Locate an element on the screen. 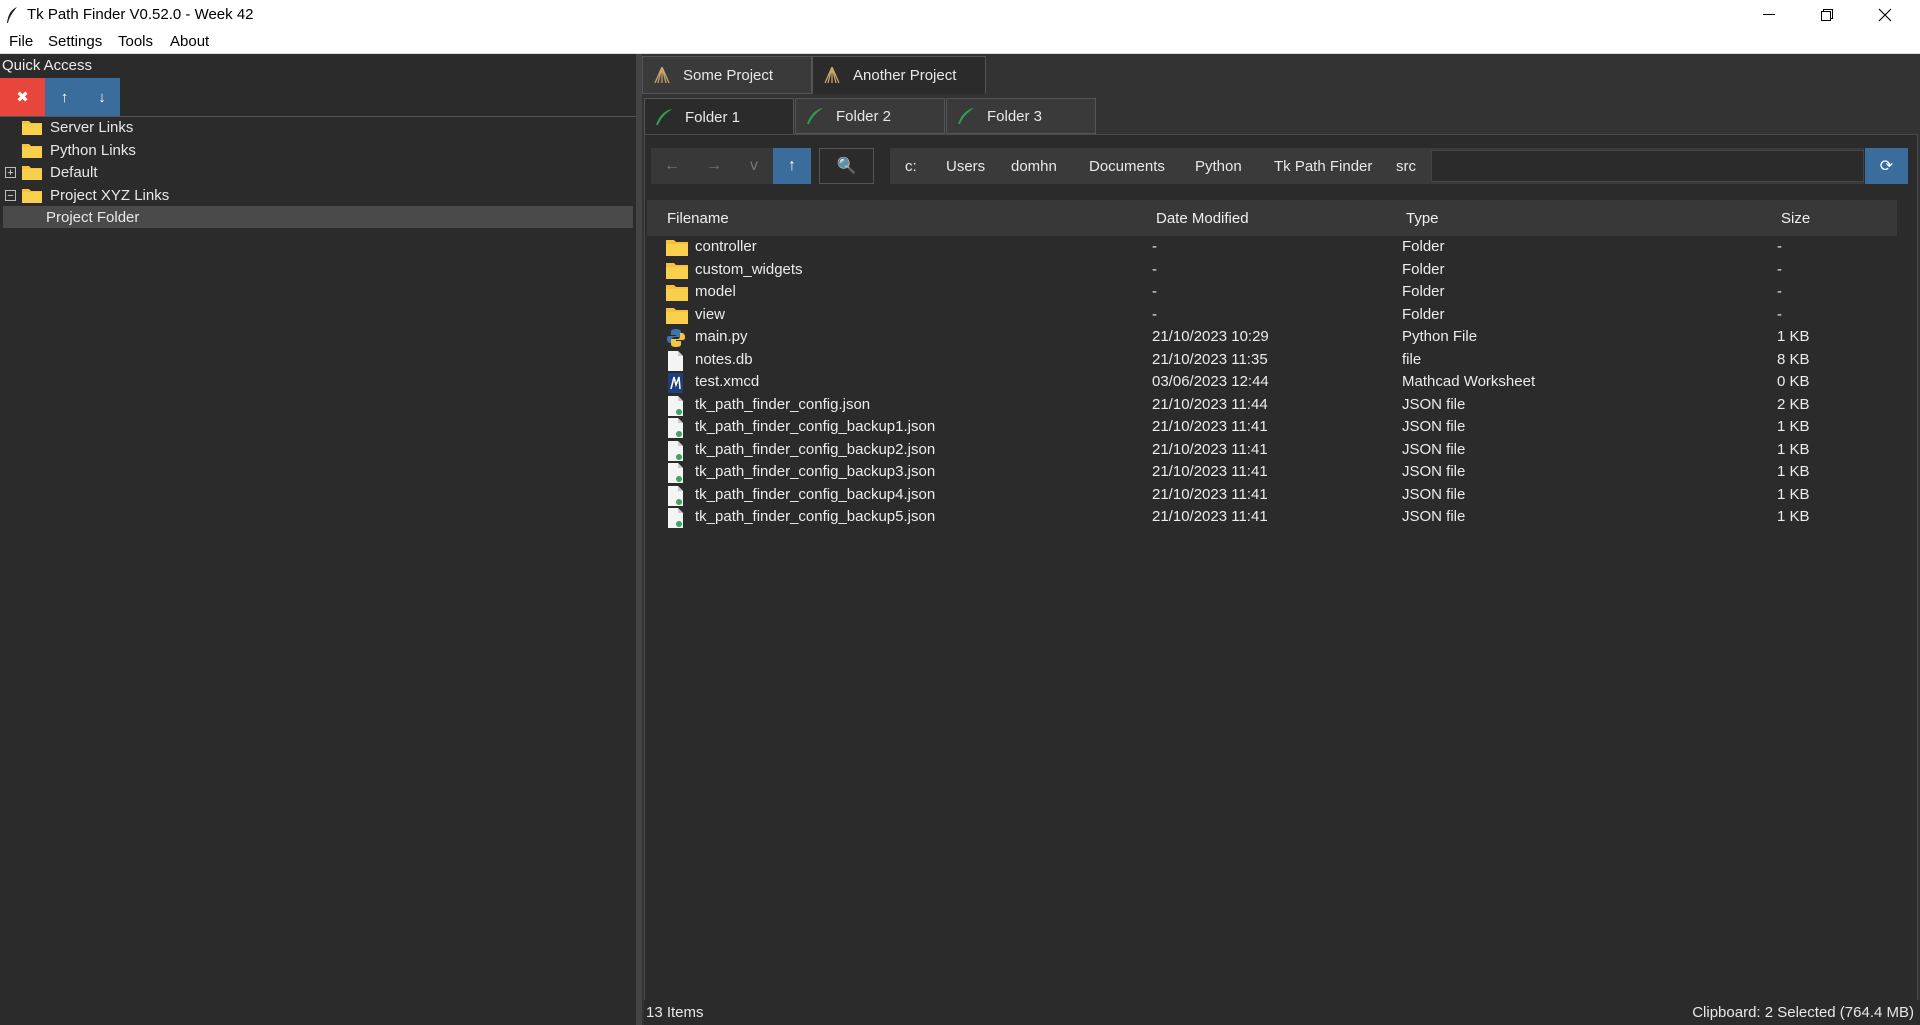 The width and height of the screenshot is (1920, 1025). menu-tools: Tools is located at coordinates (135, 41).